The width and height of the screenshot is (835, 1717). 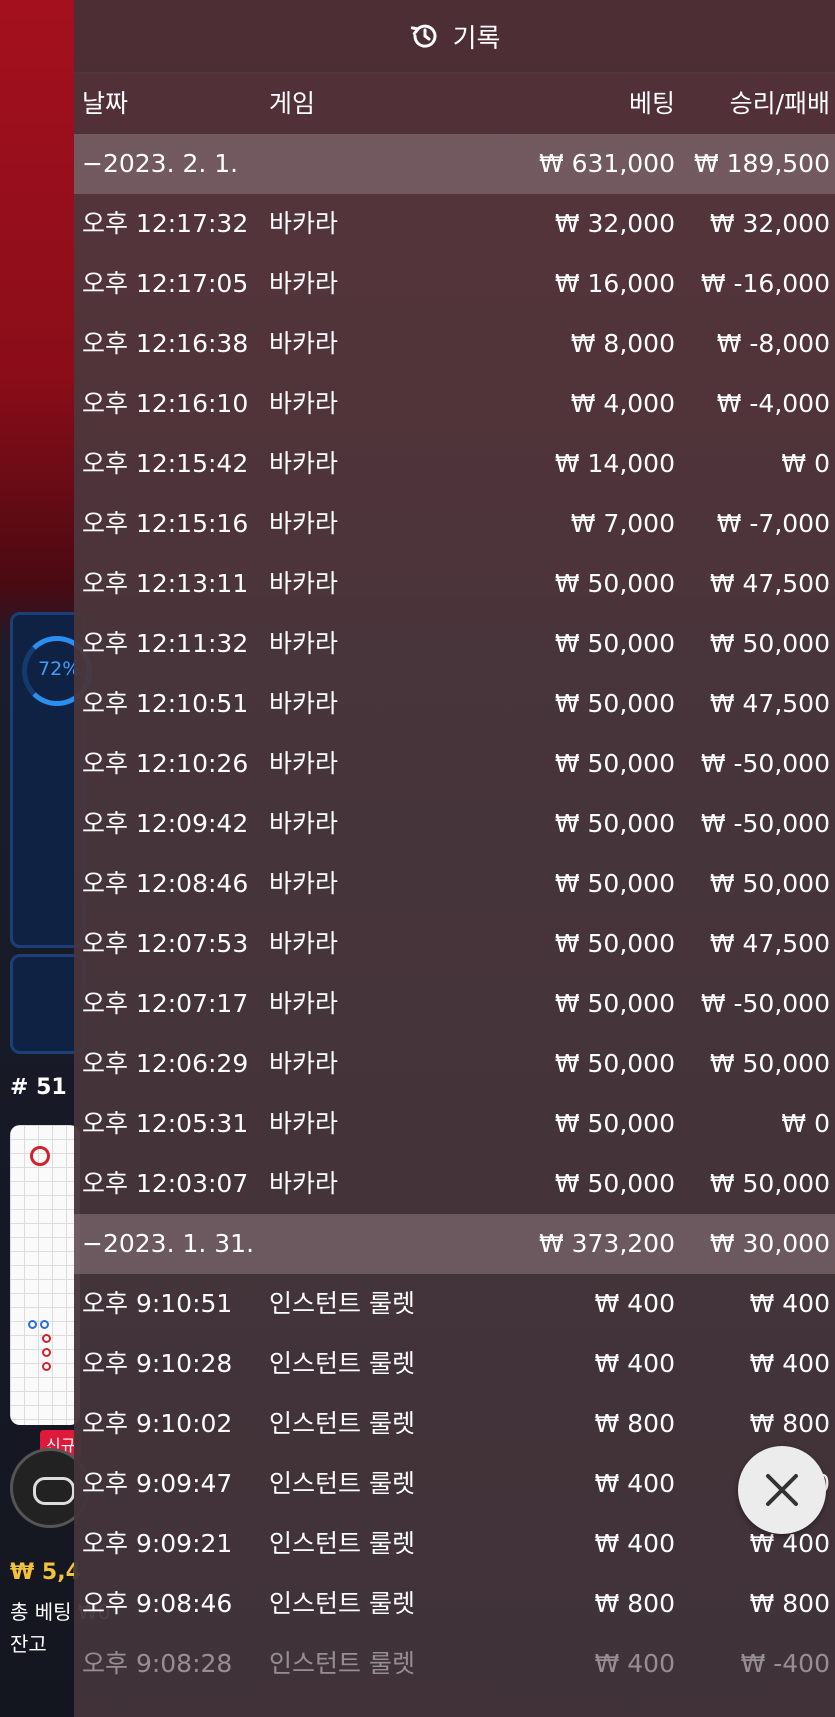 I want to click on row-time: 오후 9:10:51, so click(x=157, y=1303).